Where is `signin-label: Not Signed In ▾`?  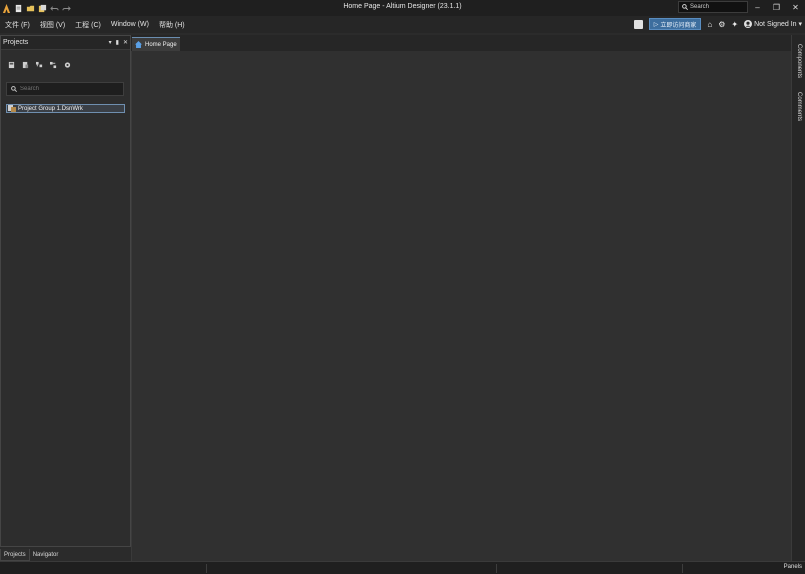
signin-label: Not Signed In ▾ is located at coordinates (778, 24).